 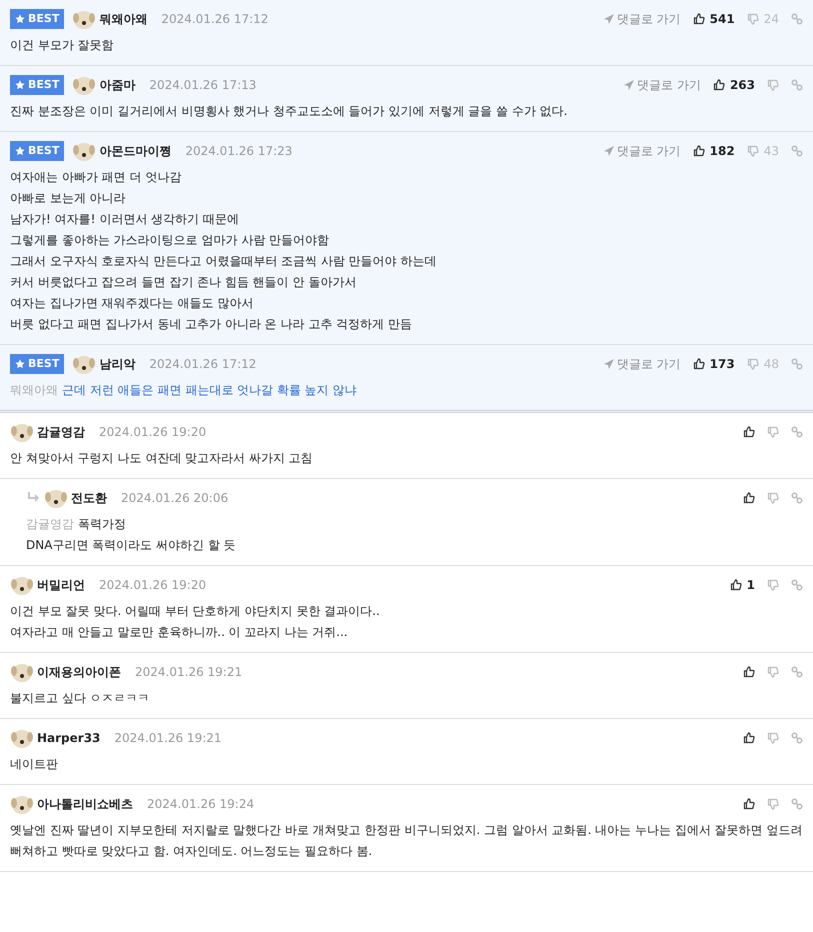 What do you see at coordinates (742, 85) in the screenshot?
I see `like-count: 263` at bounding box center [742, 85].